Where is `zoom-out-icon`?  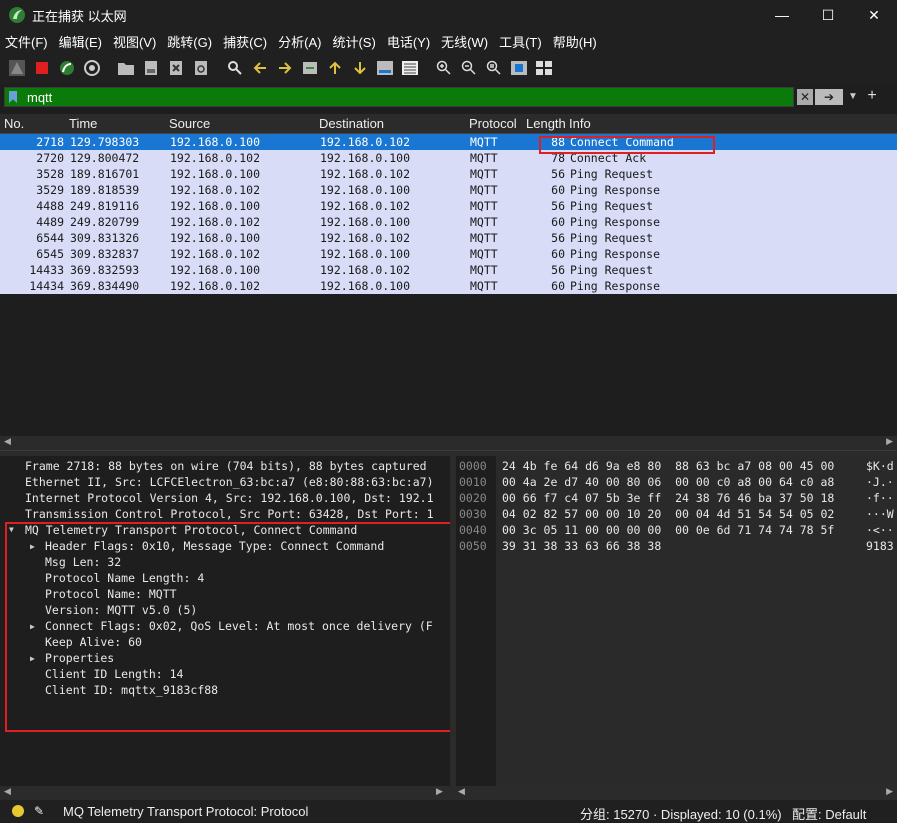
zoom-out-icon is located at coordinates (469, 68).